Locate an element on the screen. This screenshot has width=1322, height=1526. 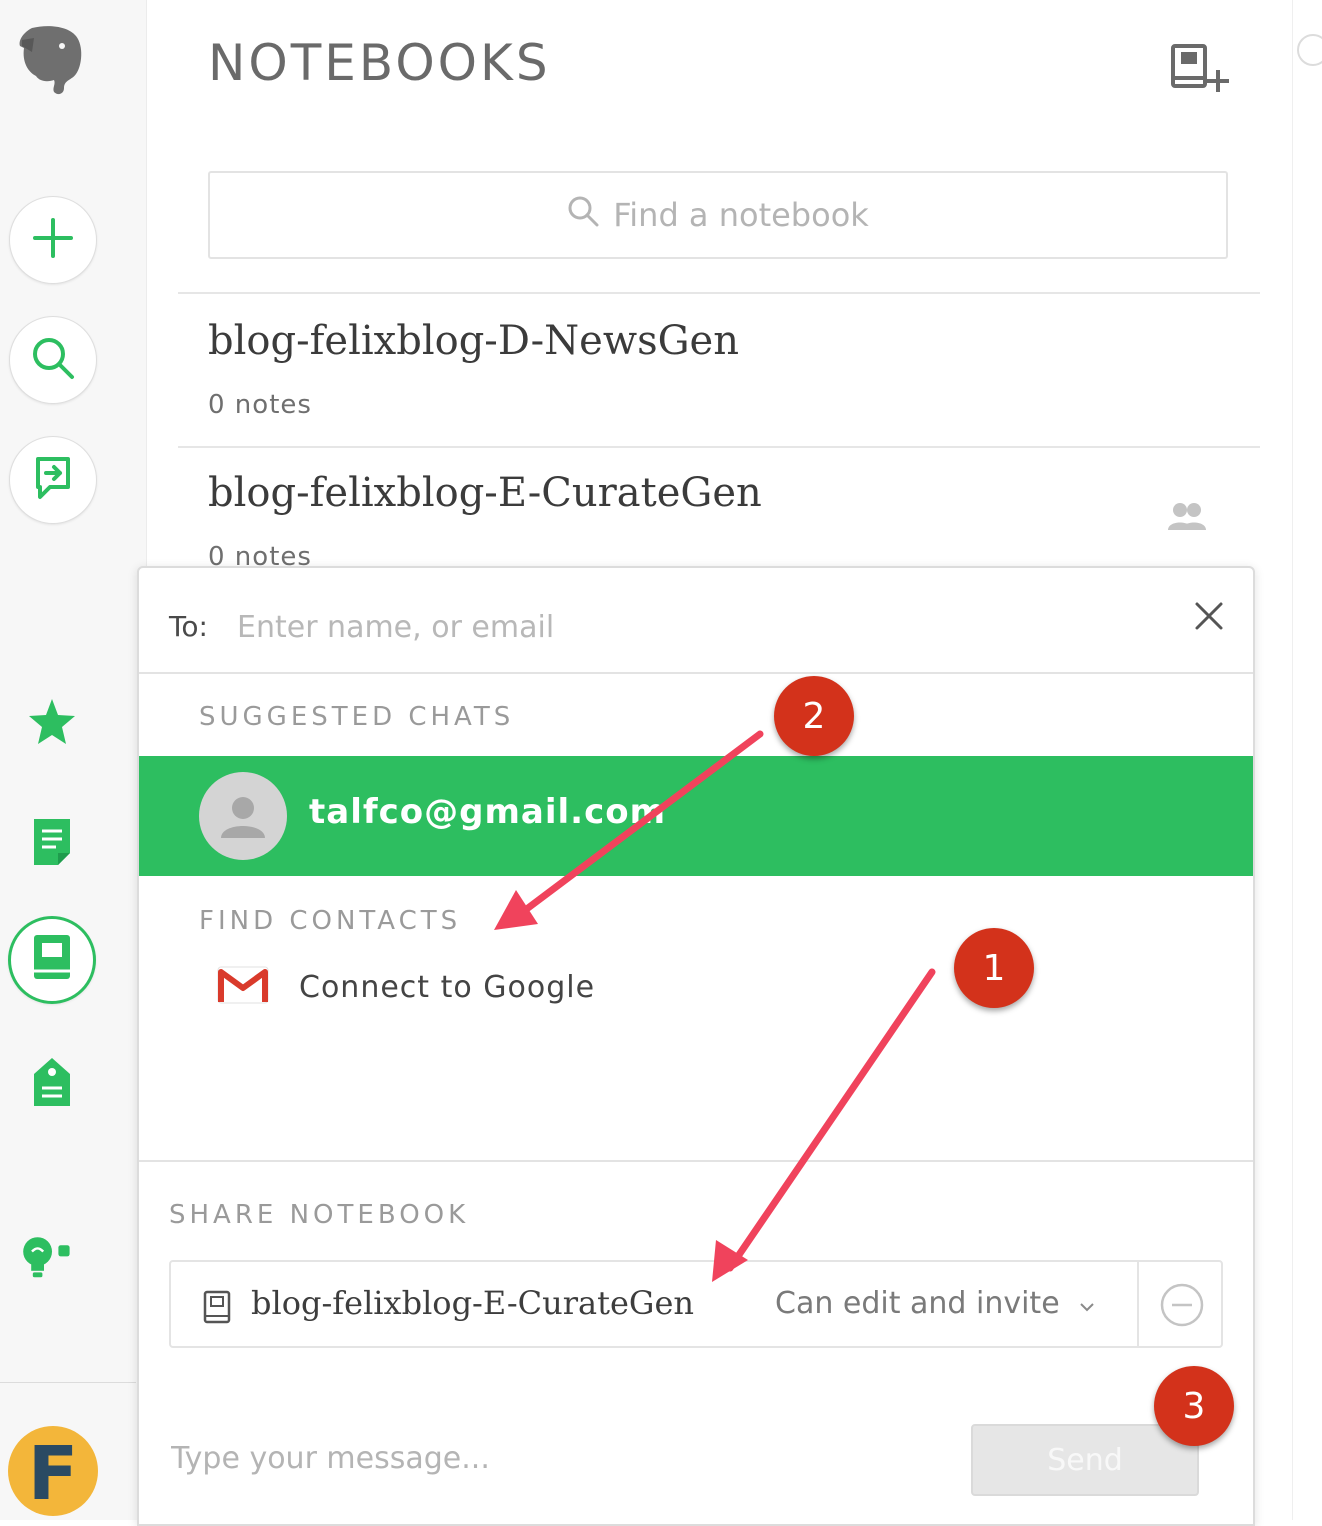
tags-icon is located at coordinates (52, 1082).